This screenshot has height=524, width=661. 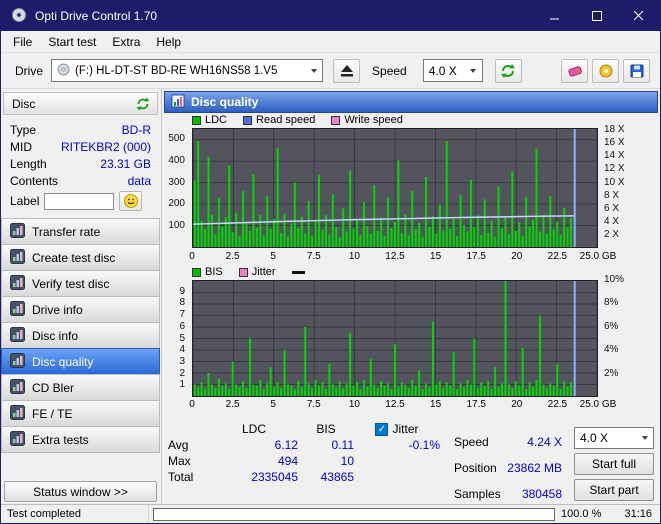 What do you see at coordinates (232, 256) in the screenshot?
I see `axis-tick-label: 2.5` at bounding box center [232, 256].